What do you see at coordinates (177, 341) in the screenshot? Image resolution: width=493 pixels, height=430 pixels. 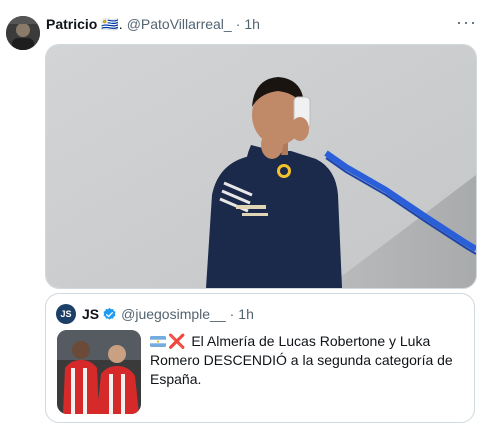 I see `cross-mark-icon: ❌` at bounding box center [177, 341].